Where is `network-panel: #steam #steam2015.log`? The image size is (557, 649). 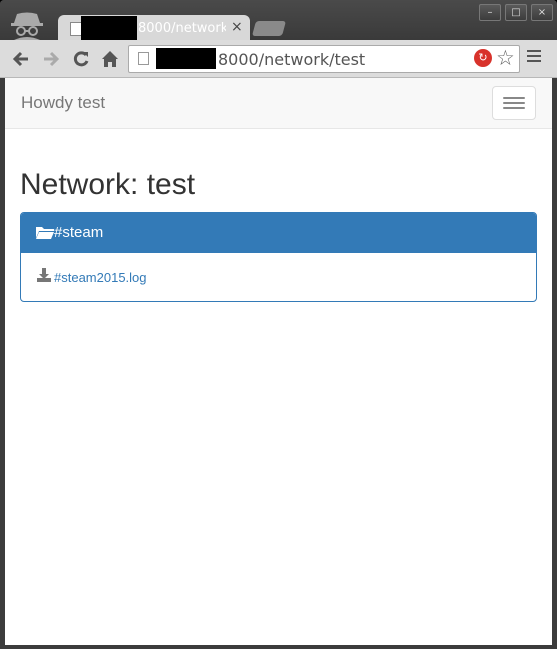
network-panel: #steam #steam2015.log is located at coordinates (278, 257).